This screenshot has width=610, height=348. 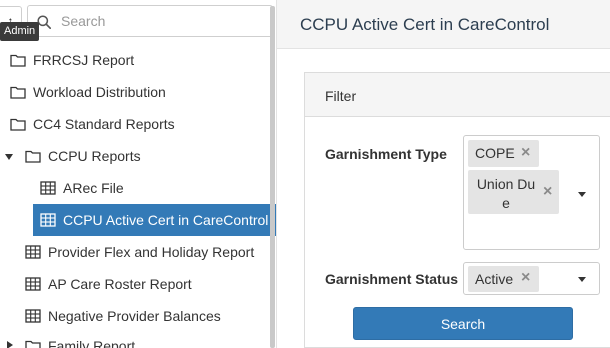 I want to click on expand-caret-right-icon, so click(x=10, y=344).